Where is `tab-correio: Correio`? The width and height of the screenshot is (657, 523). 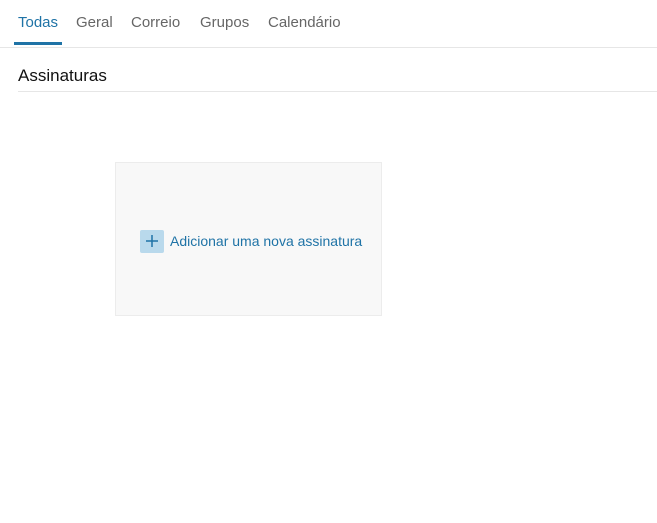
tab-correio: Correio is located at coordinates (155, 23).